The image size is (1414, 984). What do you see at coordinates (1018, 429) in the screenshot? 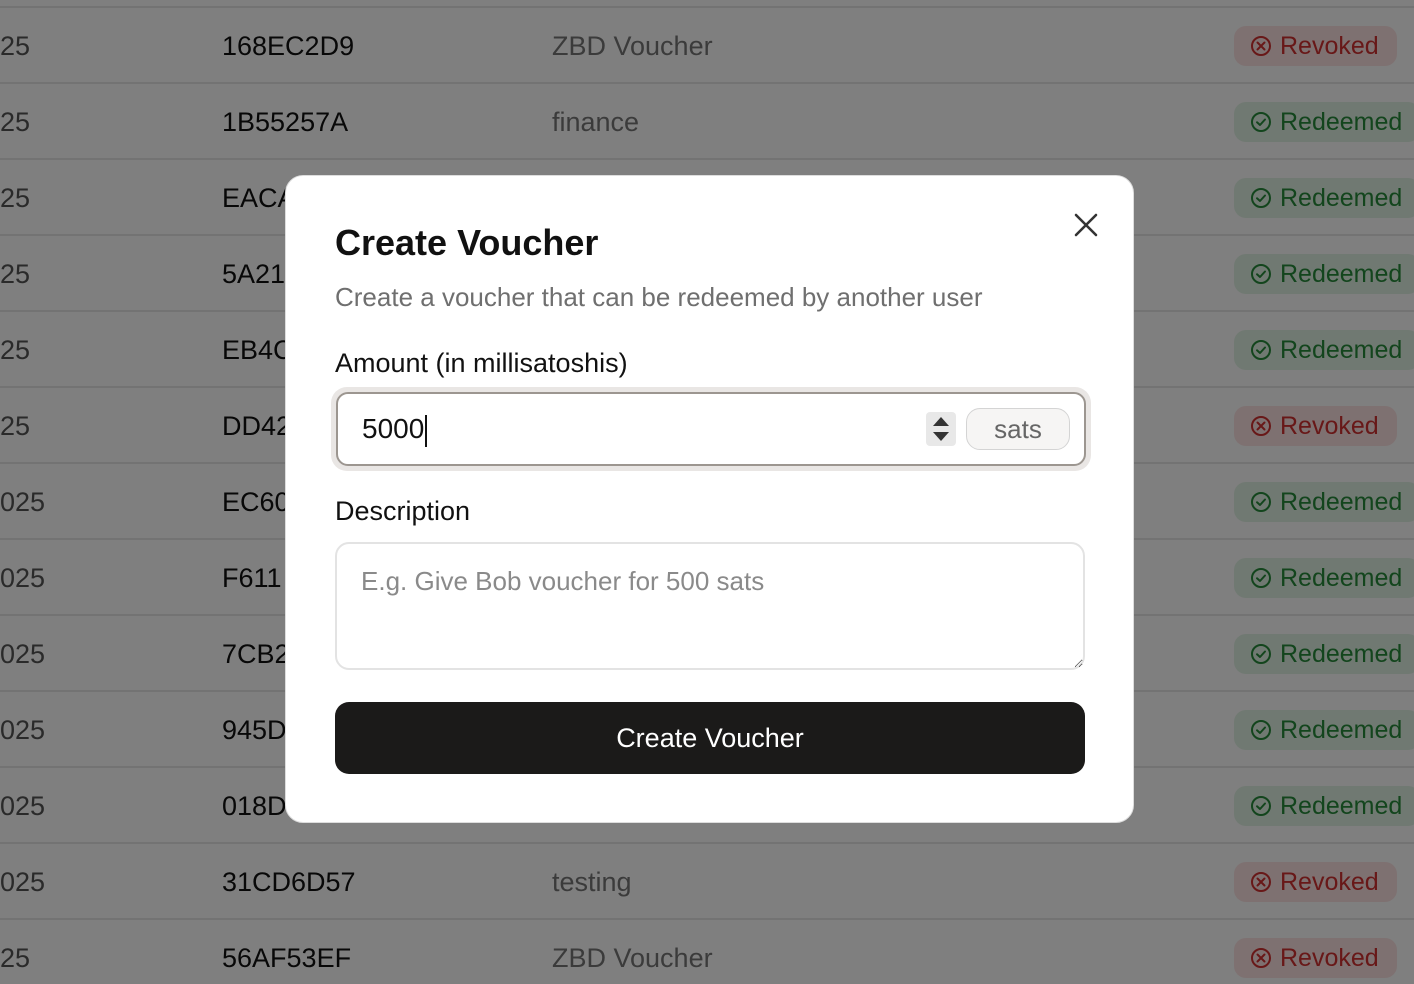
I see `amount-unit-badge: sats` at bounding box center [1018, 429].